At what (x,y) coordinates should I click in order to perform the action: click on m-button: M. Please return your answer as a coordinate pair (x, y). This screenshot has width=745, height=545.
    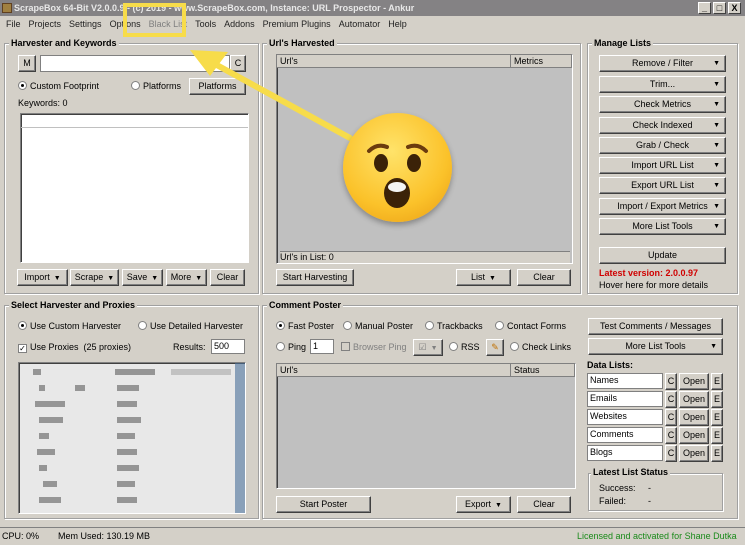
    Looking at the image, I should click on (27, 63).